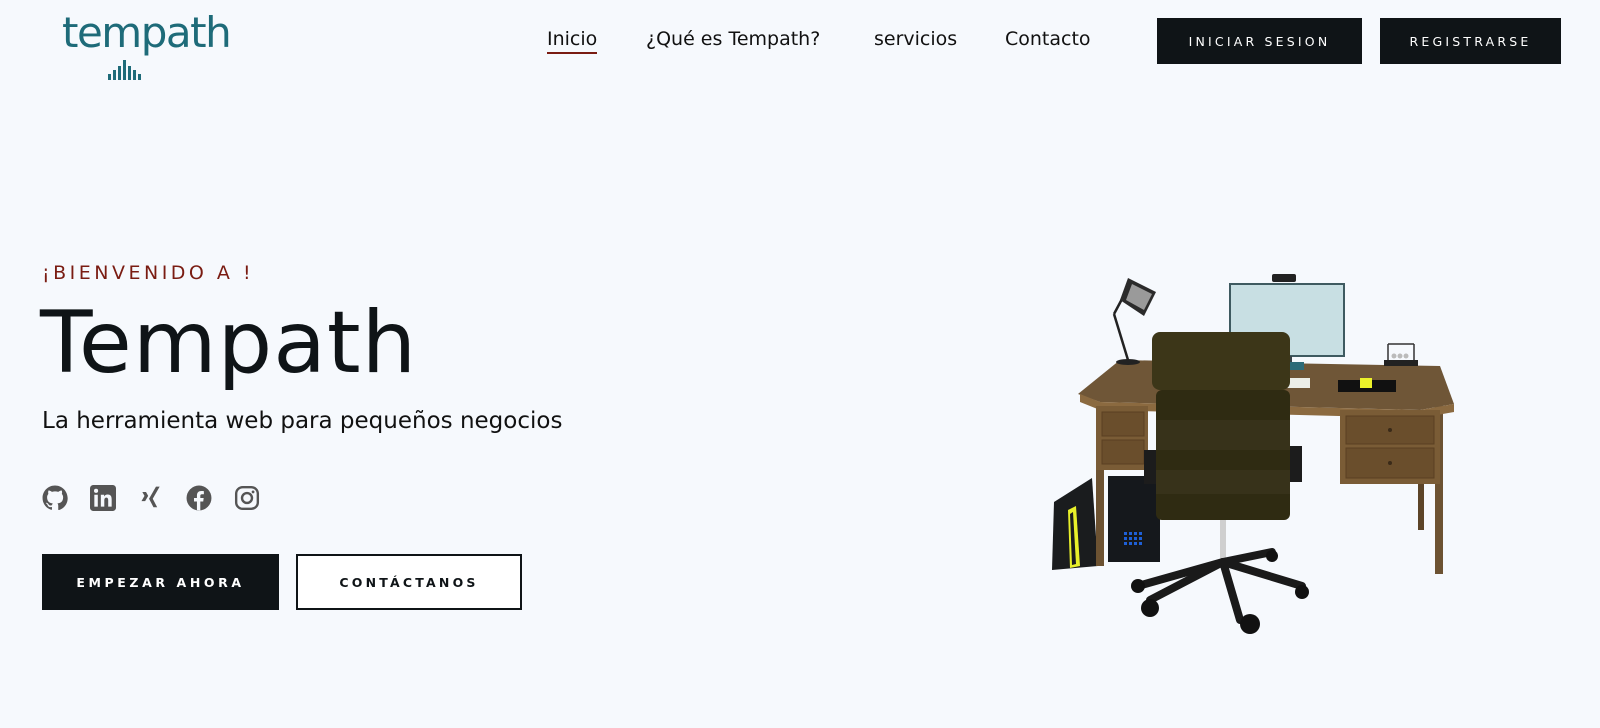  What do you see at coordinates (733, 39) in the screenshot?
I see `nav-item-que-es-tempath: ¿Qué es Tempath?` at bounding box center [733, 39].